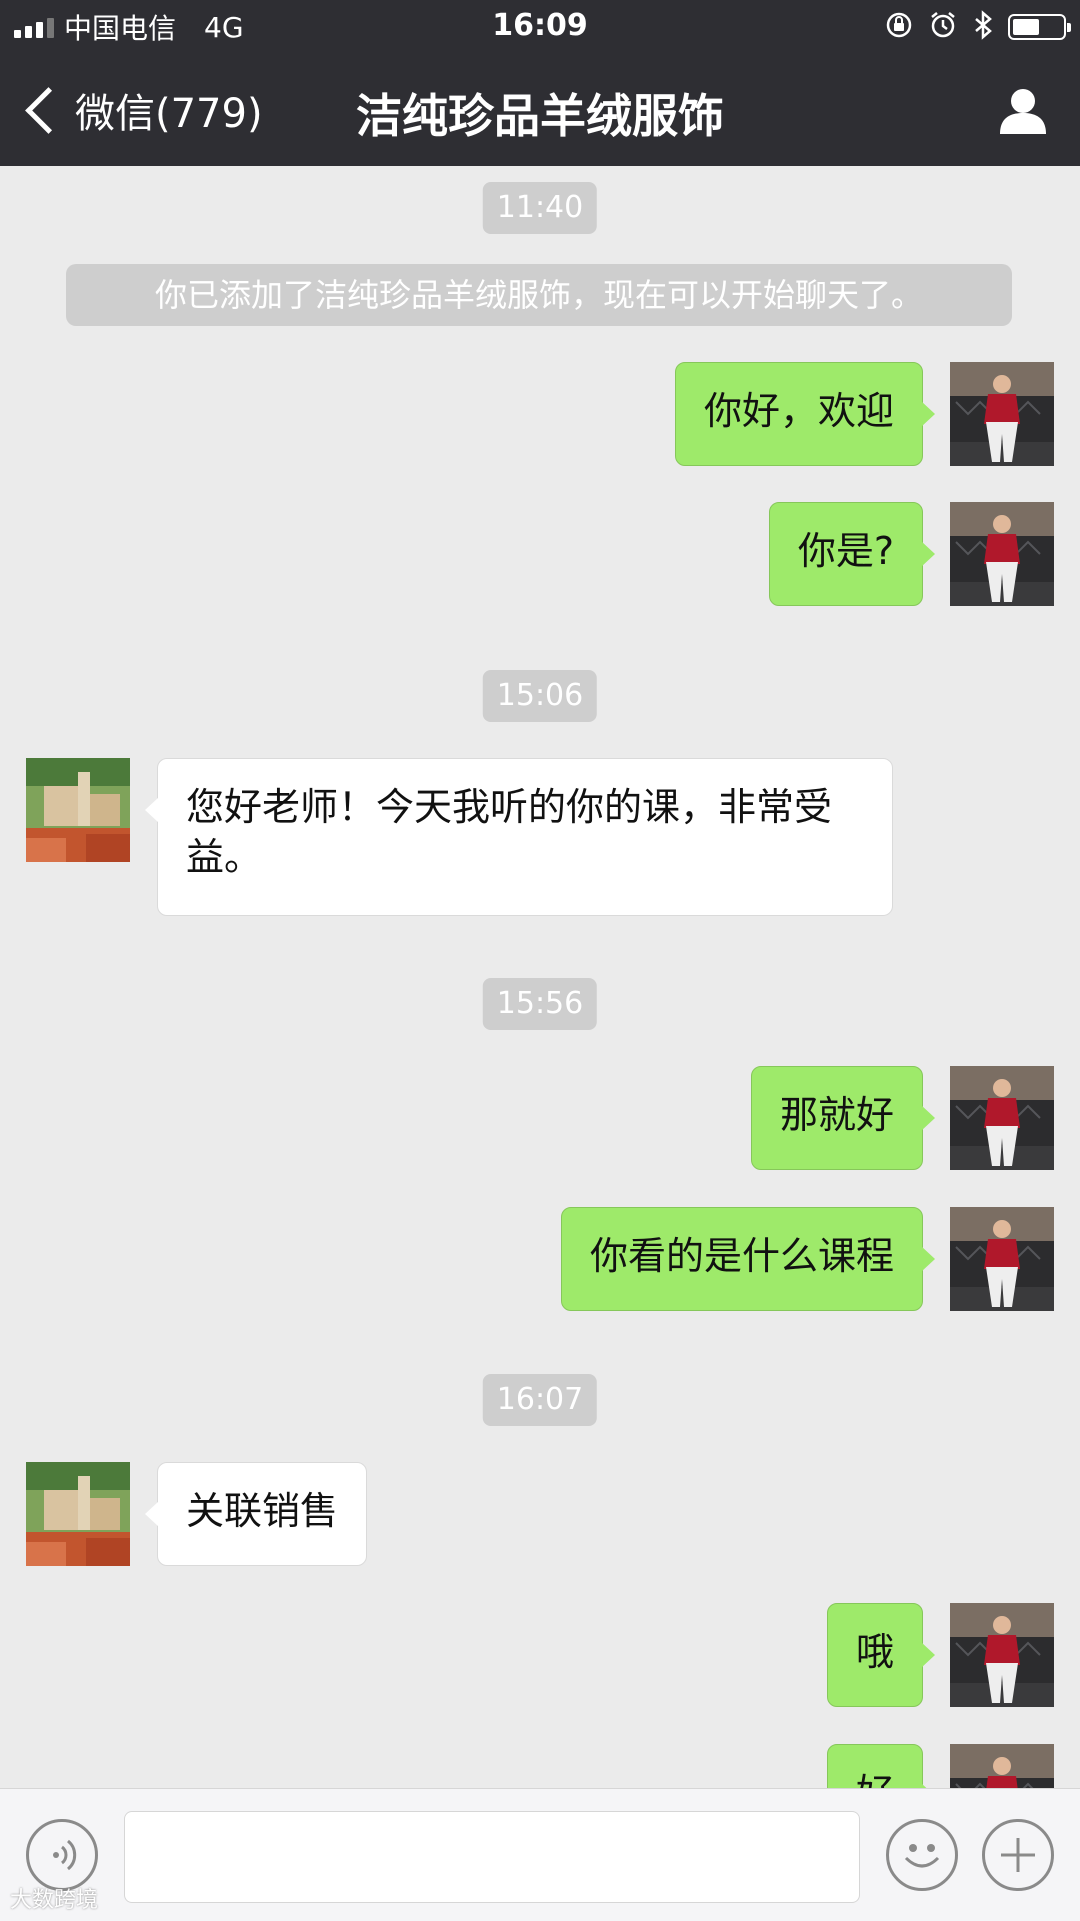 Image resolution: width=1080 pixels, height=1921 pixels. Describe the element at coordinates (540, 696) in the screenshot. I see `timestamp: 15:06` at that location.